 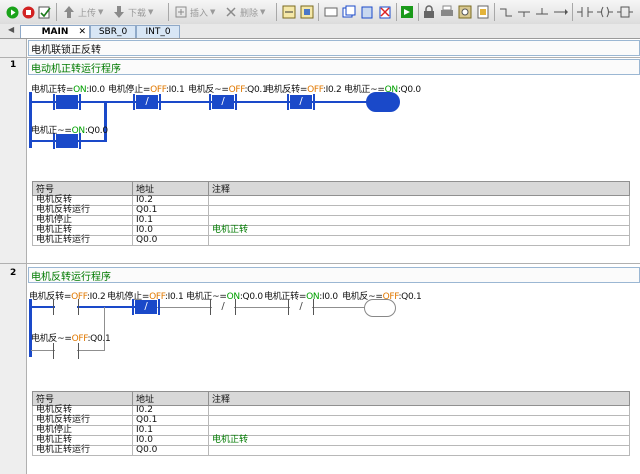 I want to click on cell-address: I0.2, so click(x=170, y=200).